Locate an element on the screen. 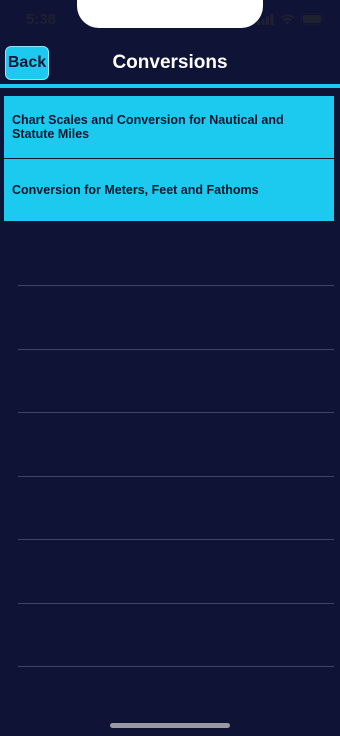  page-title: Conversions is located at coordinates (170, 62).